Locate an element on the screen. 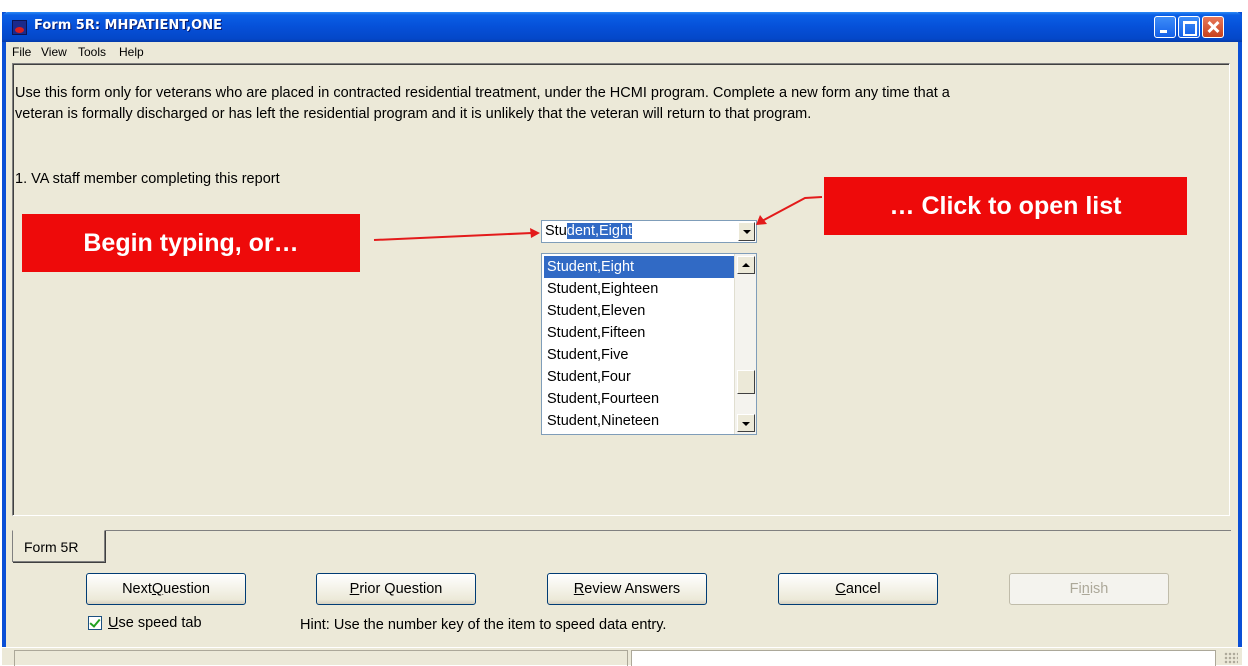 The width and height of the screenshot is (1248, 666). status-bar is located at coordinates (622, 656).